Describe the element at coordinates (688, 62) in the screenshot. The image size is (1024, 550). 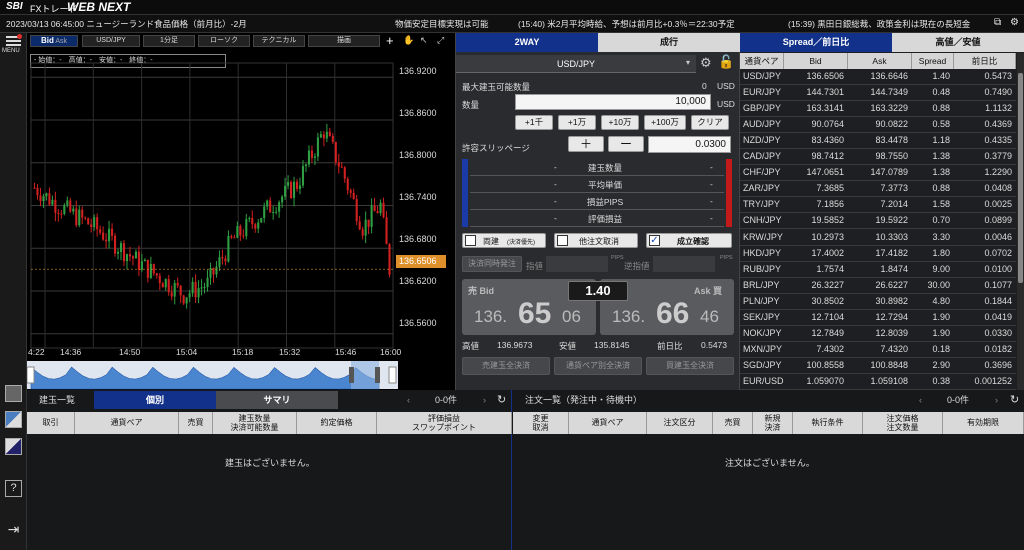
I see `chevron-down-icon: ▾` at that location.